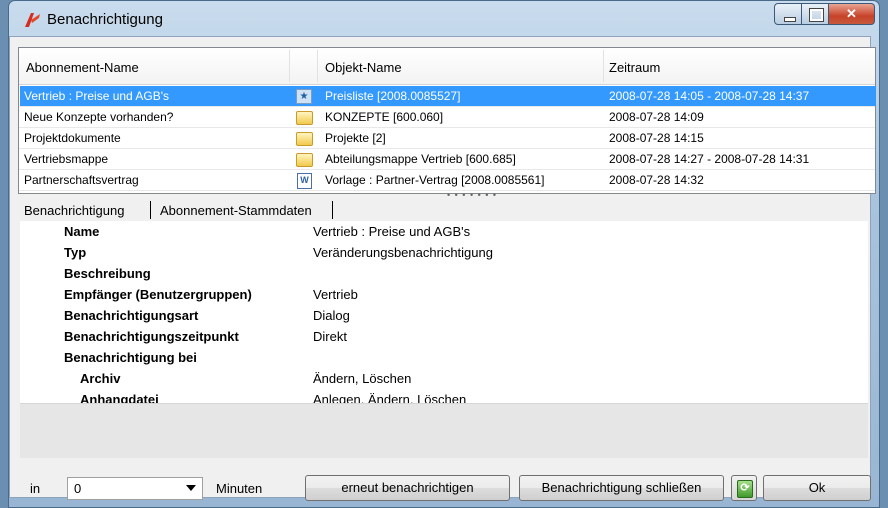 The width and height of the screenshot is (888, 508). Describe the element at coordinates (656, 117) in the screenshot. I see `cell-period: 2008-07-28 14:09` at that location.